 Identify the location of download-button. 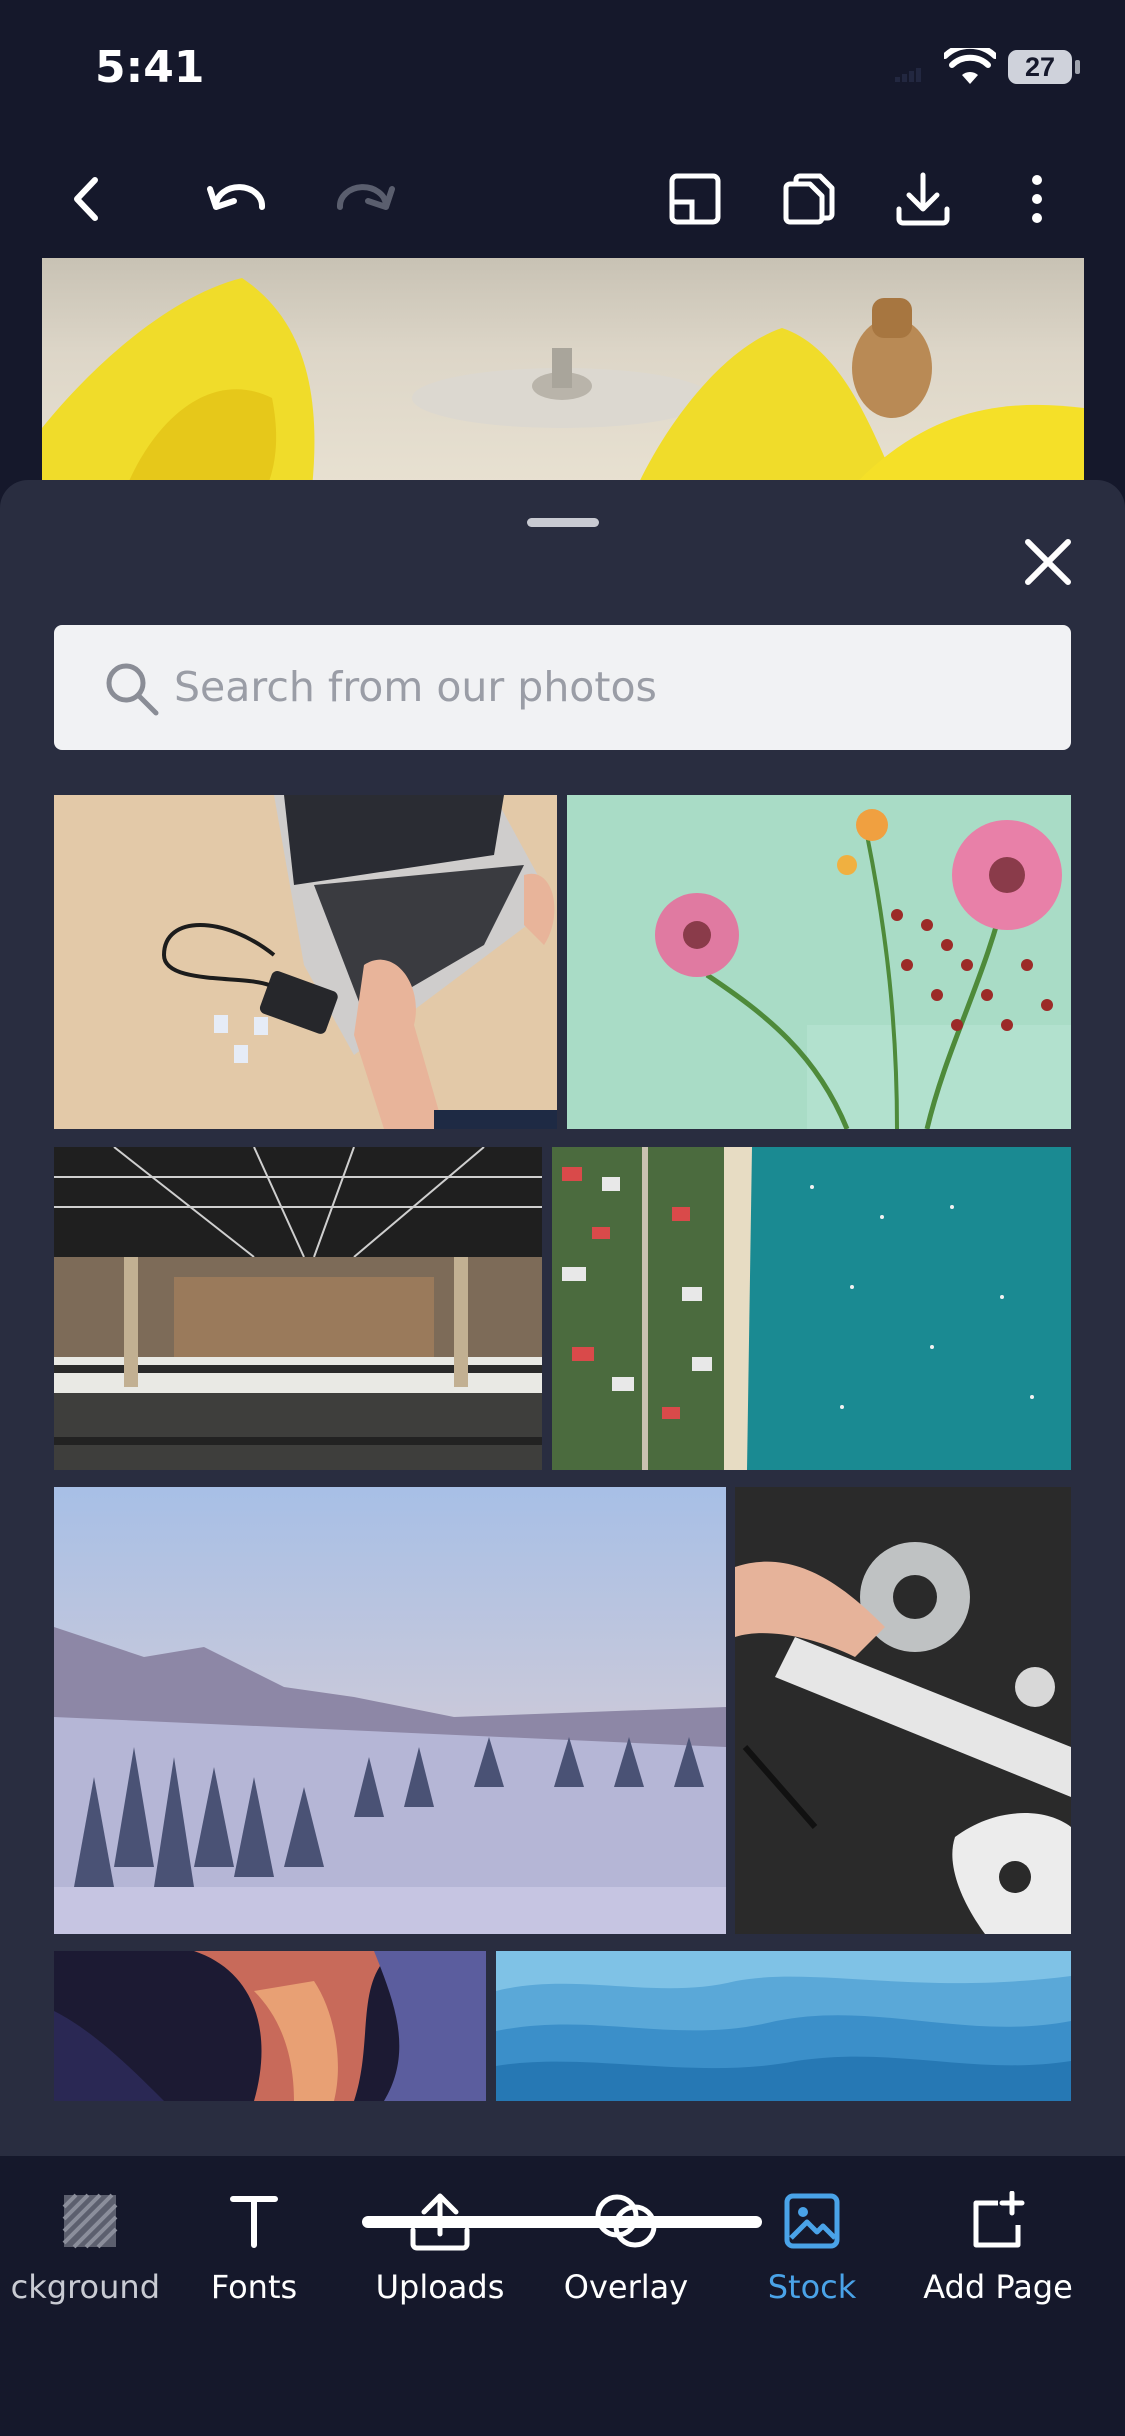
(923, 199).